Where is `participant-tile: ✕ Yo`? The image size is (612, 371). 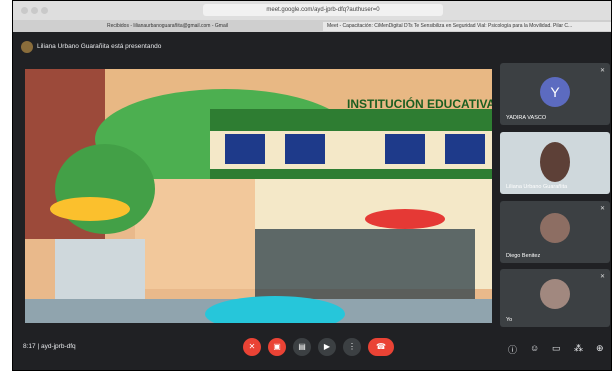 participant-tile: ✕ Yo is located at coordinates (555, 298).